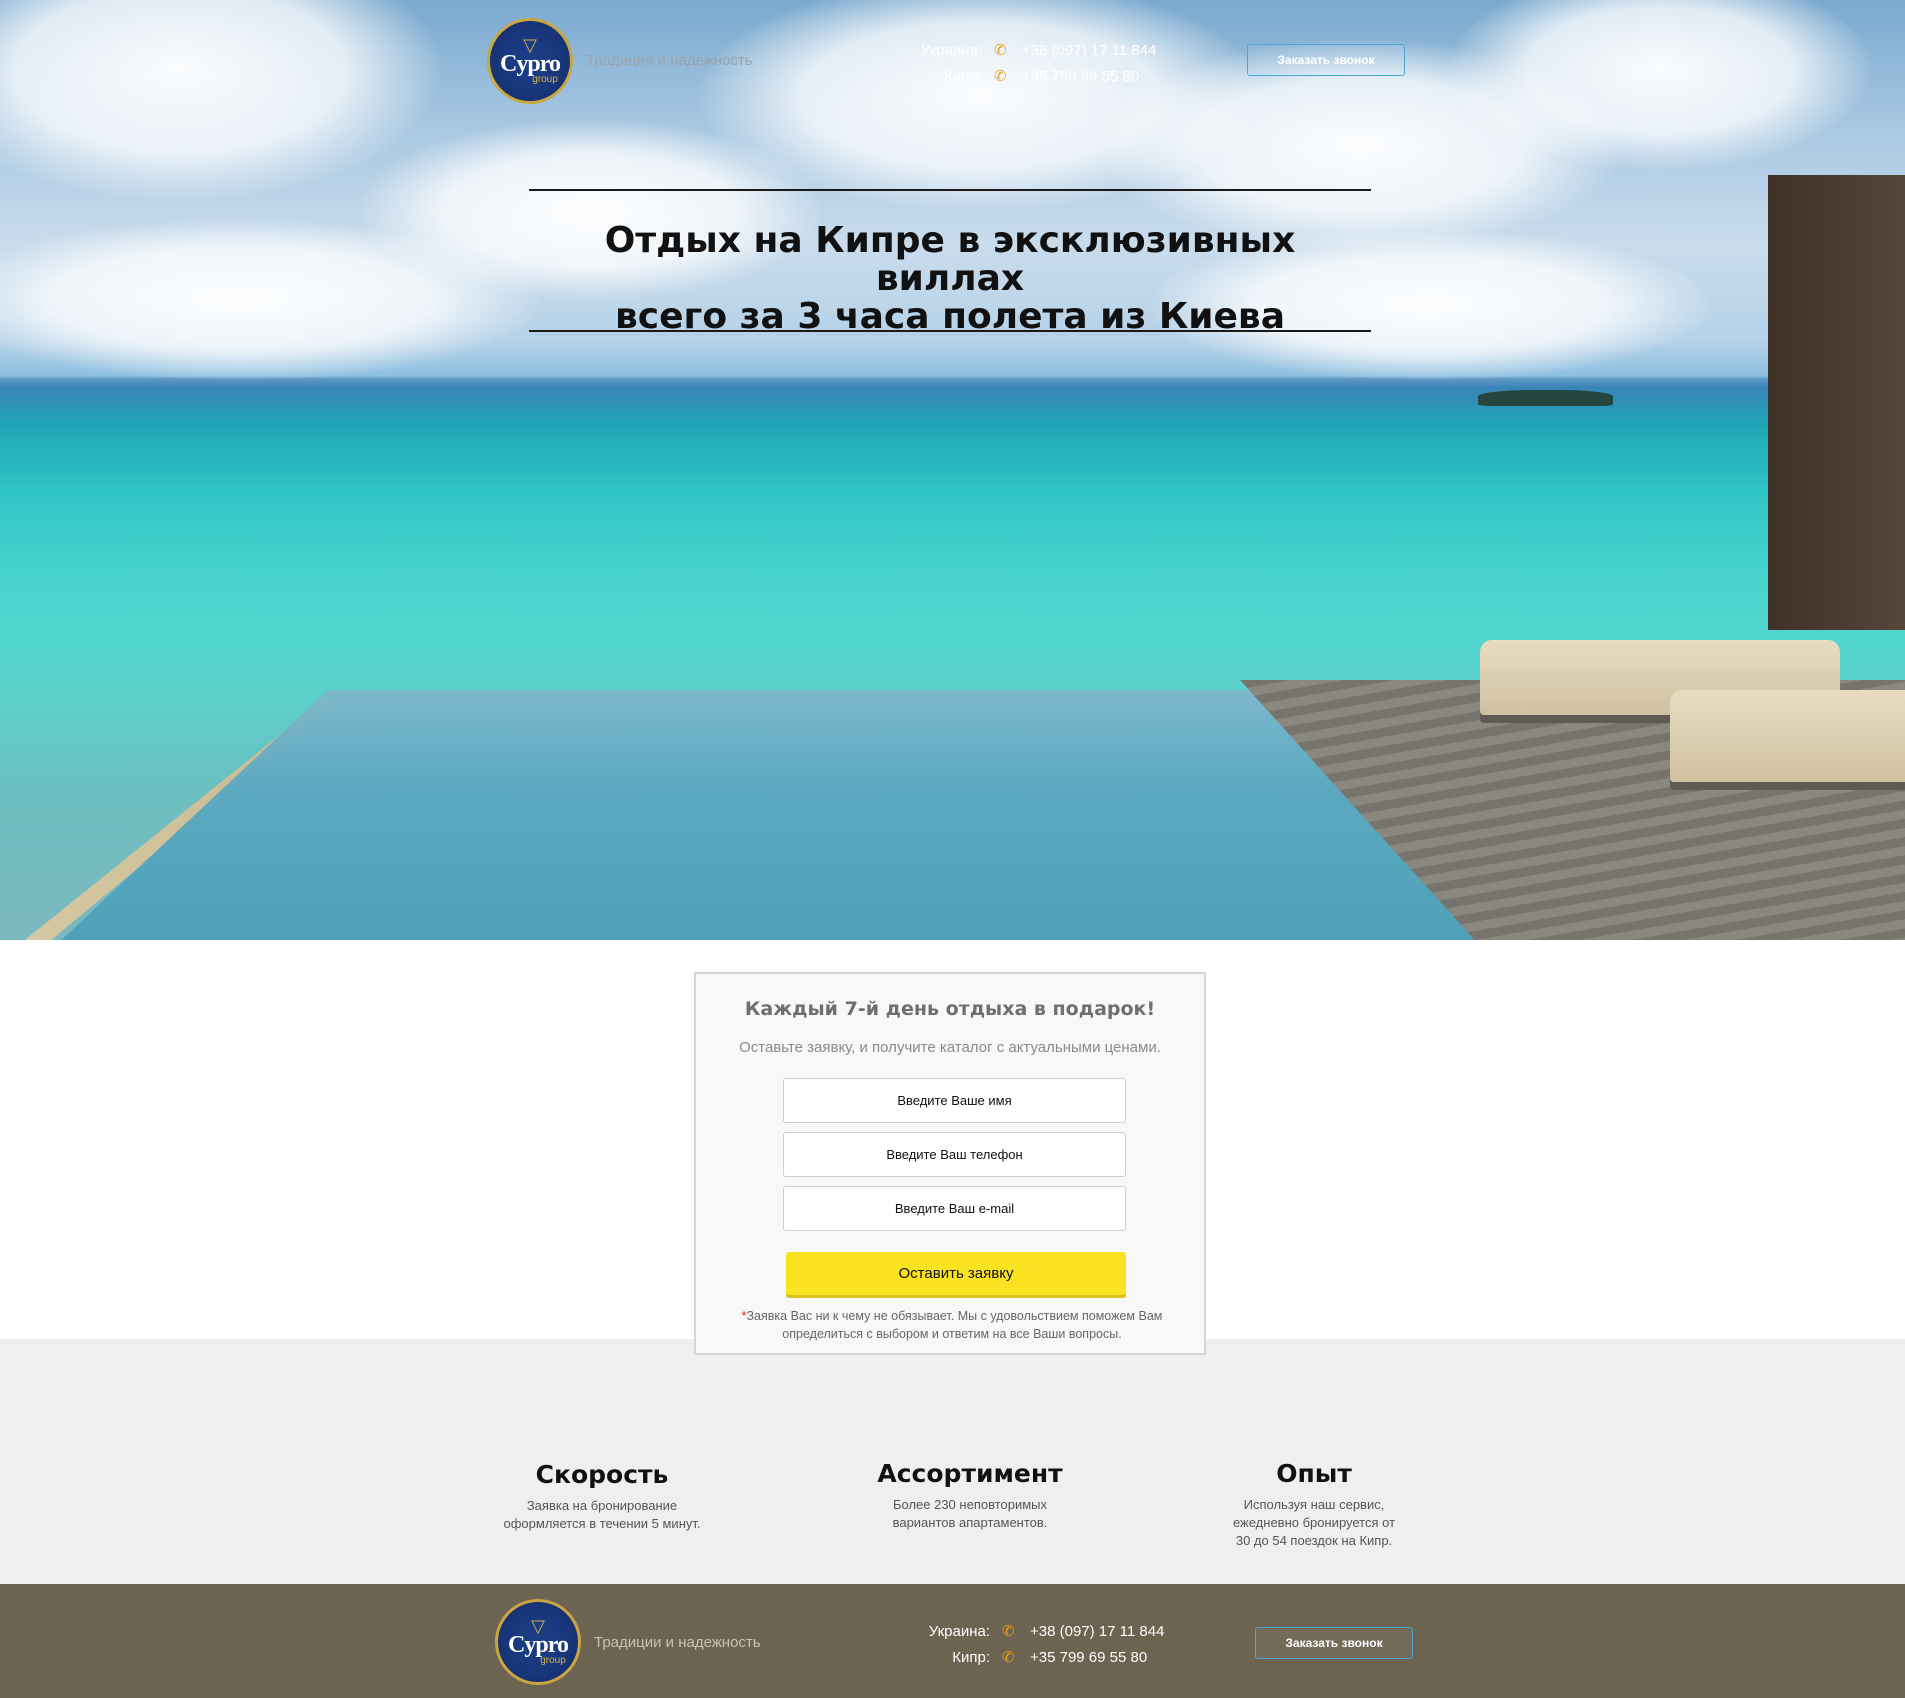 The height and width of the screenshot is (1698, 1905). I want to click on tagline: Традиции и надежность, so click(669, 60).